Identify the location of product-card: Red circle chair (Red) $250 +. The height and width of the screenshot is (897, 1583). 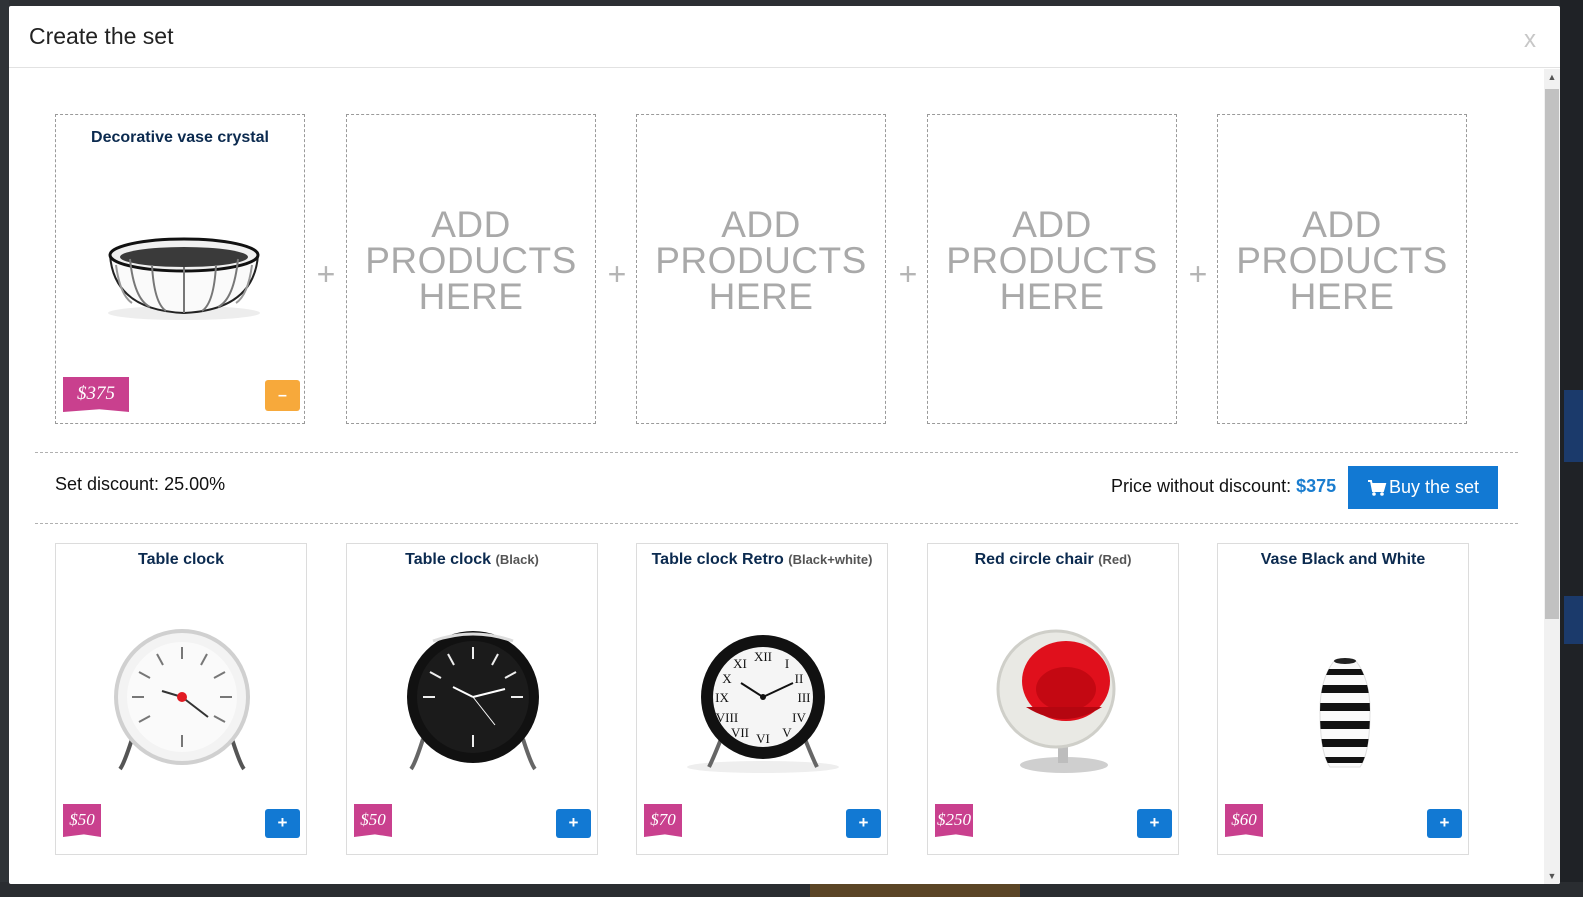
(1053, 699).